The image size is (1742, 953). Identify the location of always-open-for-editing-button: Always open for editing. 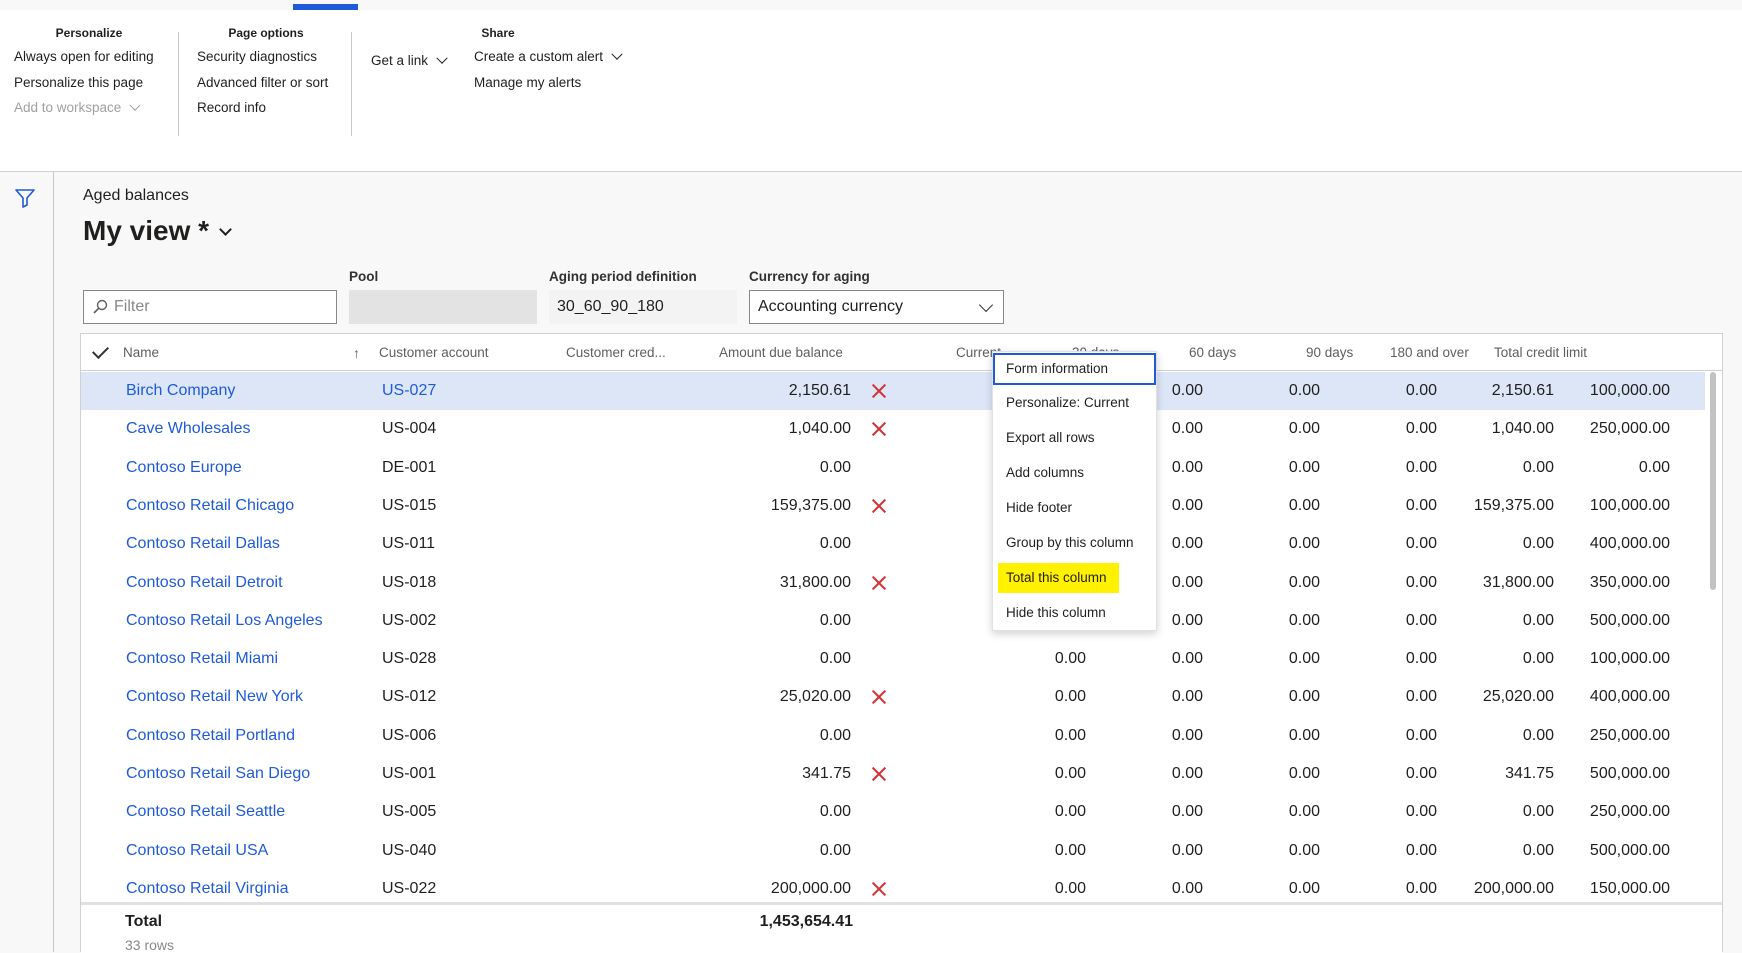
(95, 57).